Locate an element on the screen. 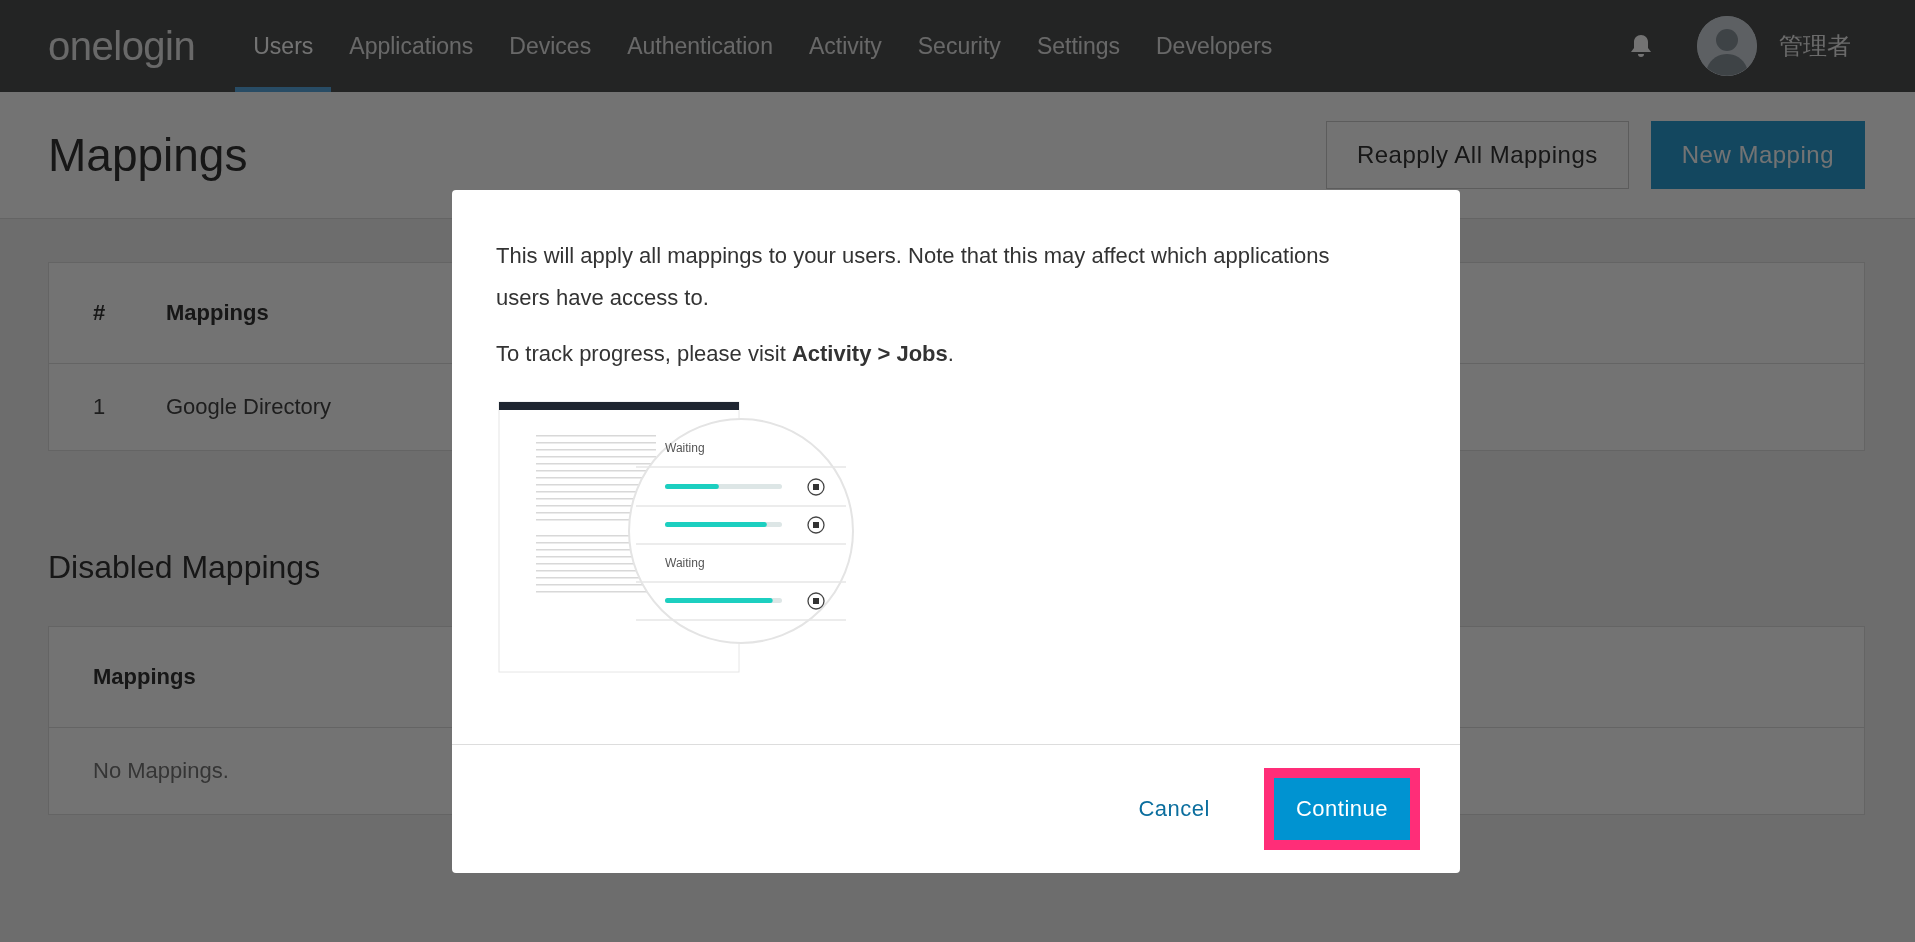 This screenshot has width=1915, height=942. page-title: Mappings is located at coordinates (148, 155).